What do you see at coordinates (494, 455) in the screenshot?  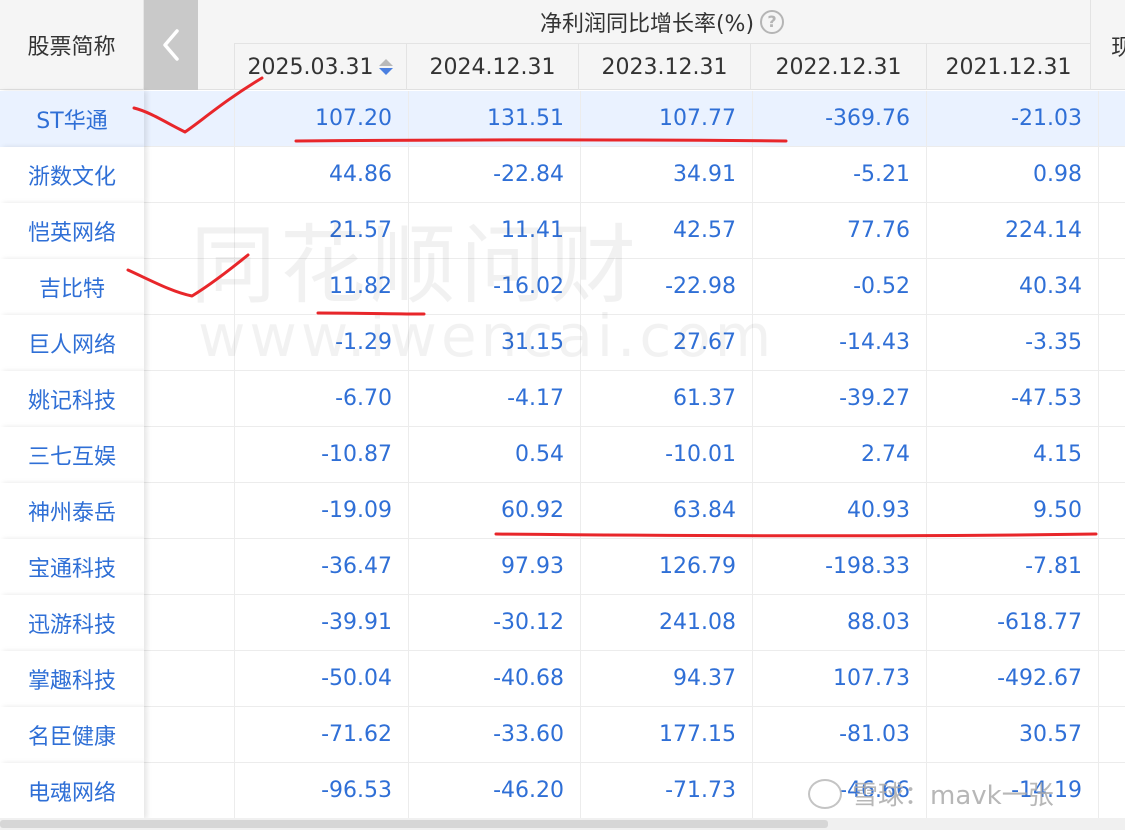 I see `value-cell: 0.54` at bounding box center [494, 455].